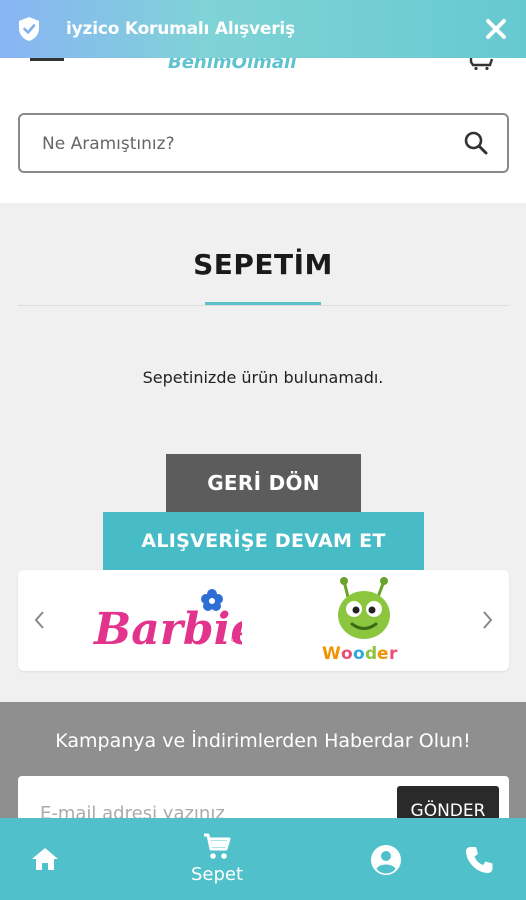 Image resolution: width=526 pixels, height=900 pixels. What do you see at coordinates (263, 541) in the screenshot?
I see `continue-shopping-button: ALIŞVERİŞE DEVAM ET` at bounding box center [263, 541].